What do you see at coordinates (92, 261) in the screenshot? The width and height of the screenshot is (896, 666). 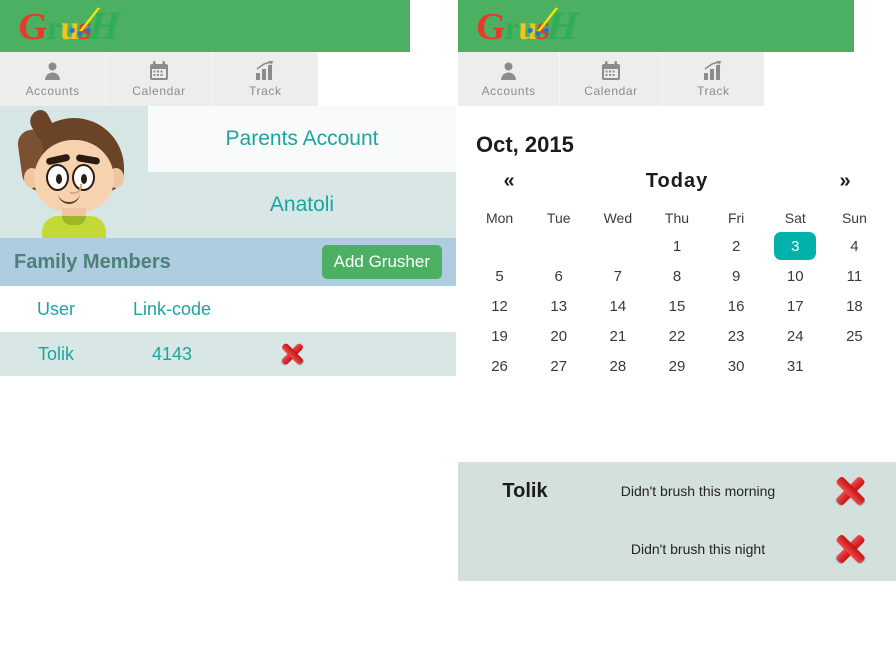 I see `family-members-title: Family Members` at bounding box center [92, 261].